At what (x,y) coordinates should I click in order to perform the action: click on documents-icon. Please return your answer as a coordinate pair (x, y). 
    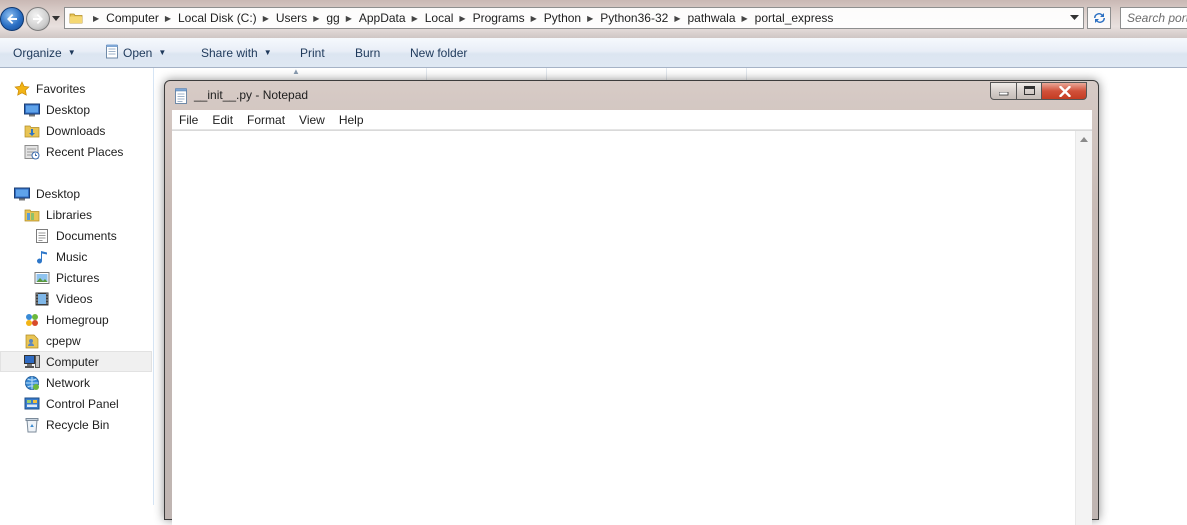
    Looking at the image, I should click on (42, 236).